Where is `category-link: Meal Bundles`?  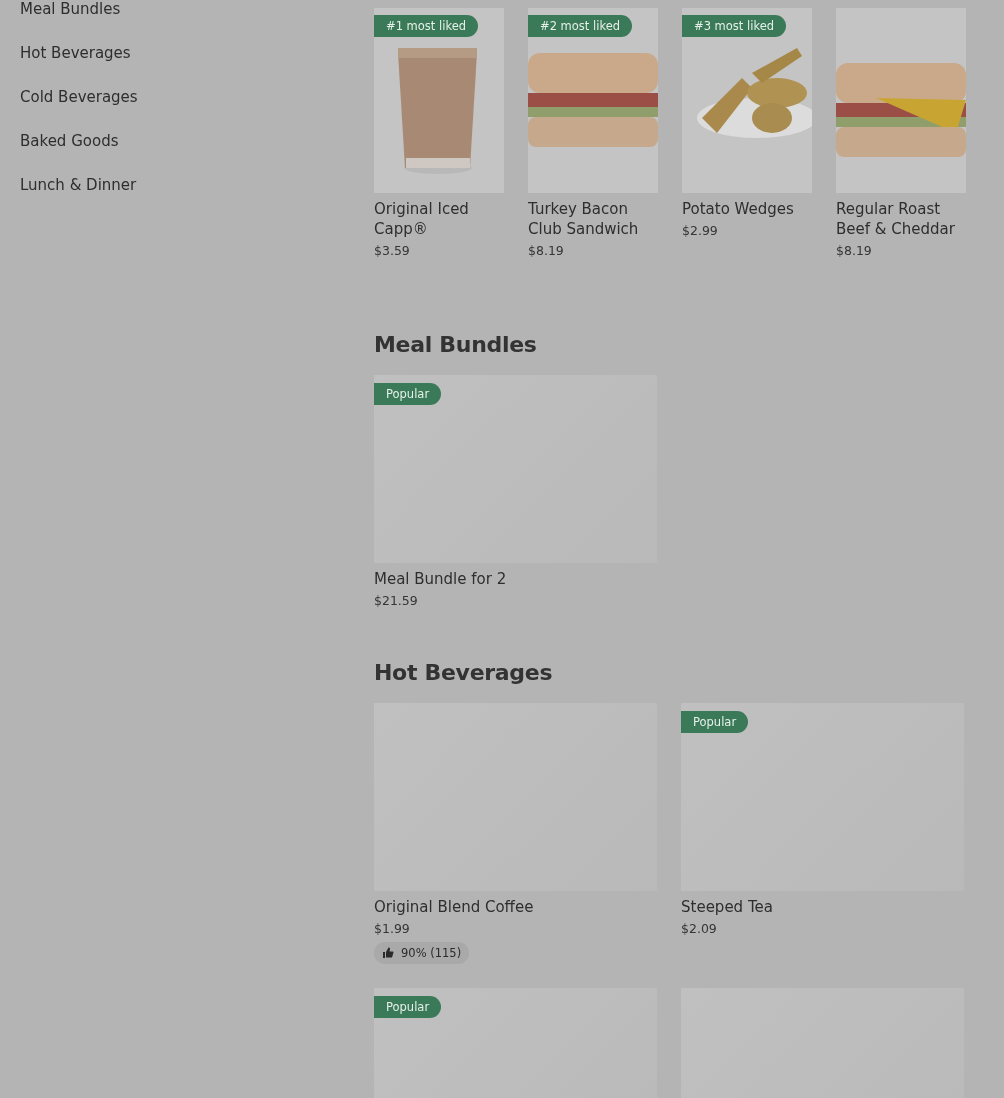 category-link: Meal Bundles is located at coordinates (197, 9).